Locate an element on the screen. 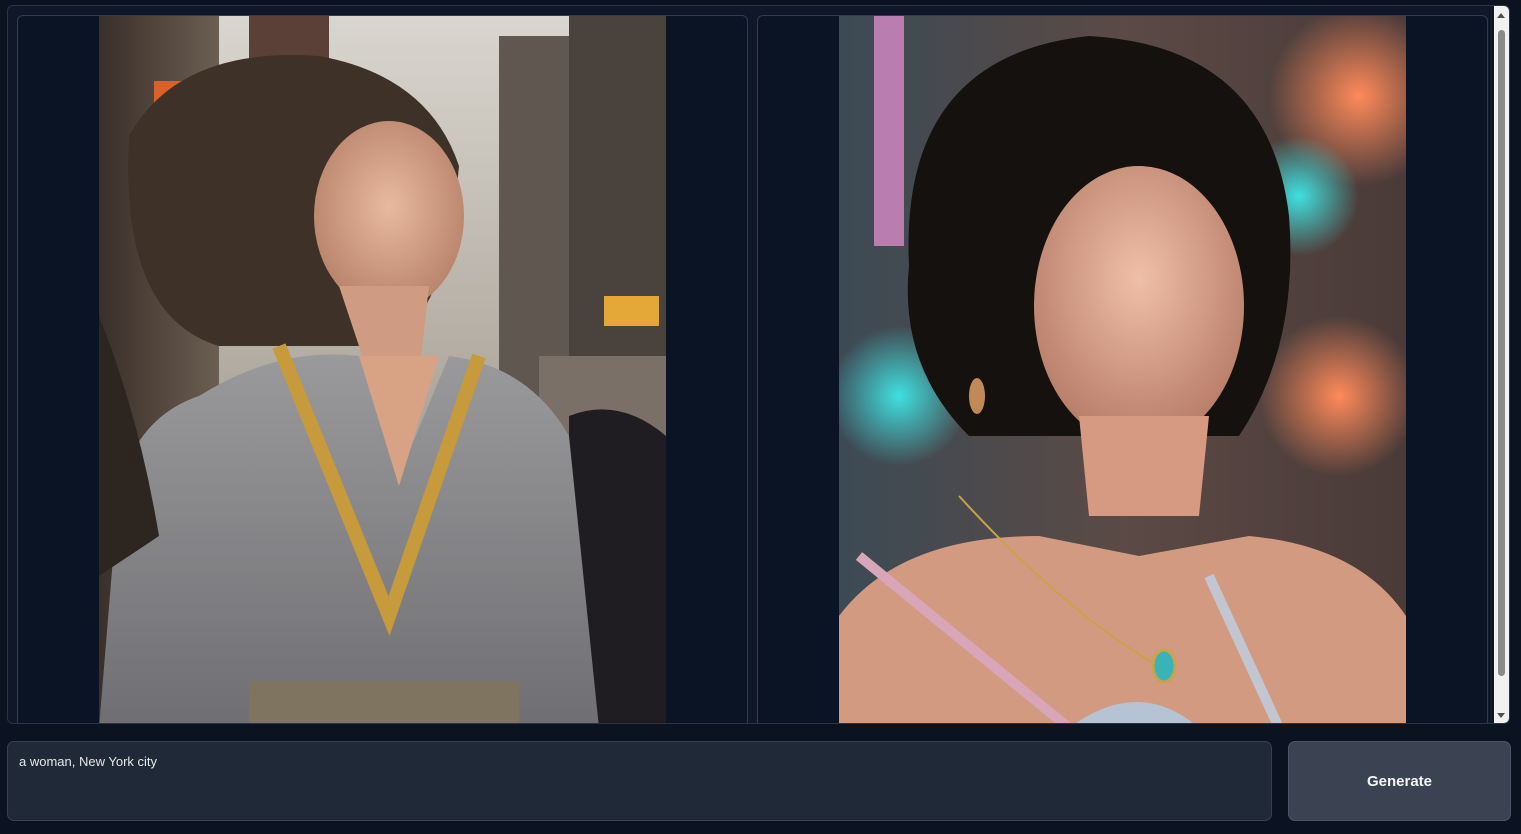 This screenshot has width=1521, height=834. prompt-input: a woman, New York city is located at coordinates (639, 781).